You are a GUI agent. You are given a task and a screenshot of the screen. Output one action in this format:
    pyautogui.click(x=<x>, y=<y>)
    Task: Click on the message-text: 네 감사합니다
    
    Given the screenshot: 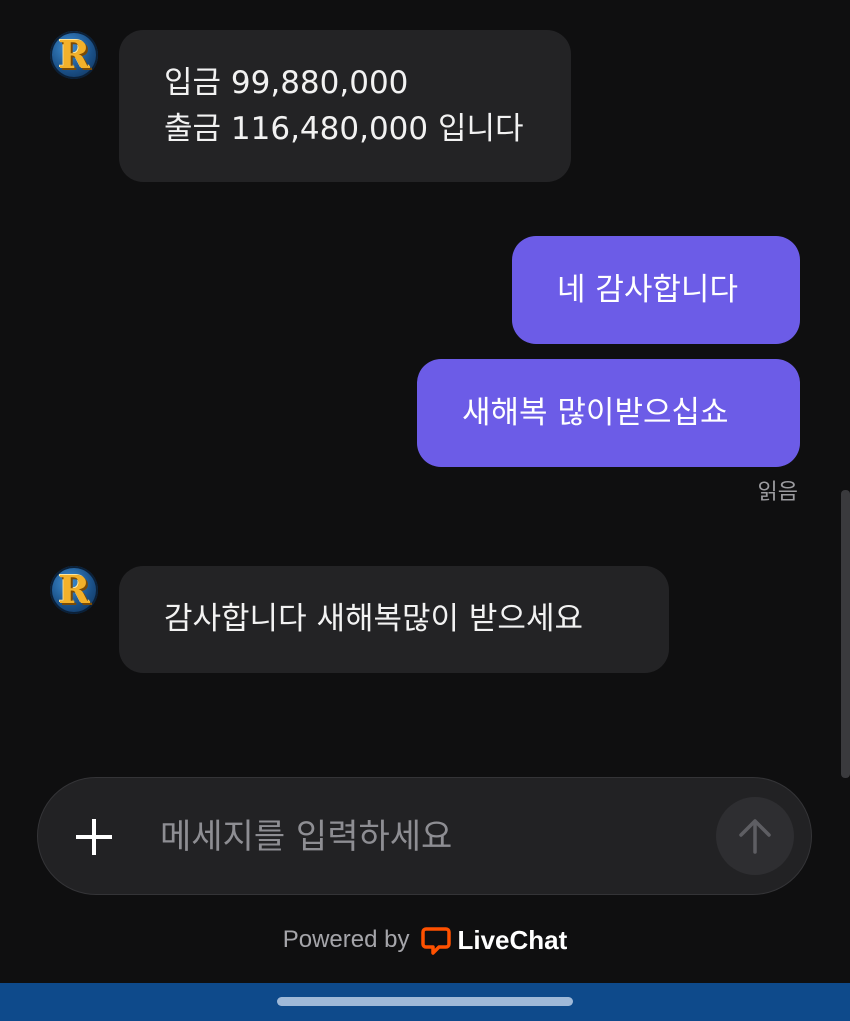 What is the action you would take?
    pyautogui.click(x=647, y=290)
    